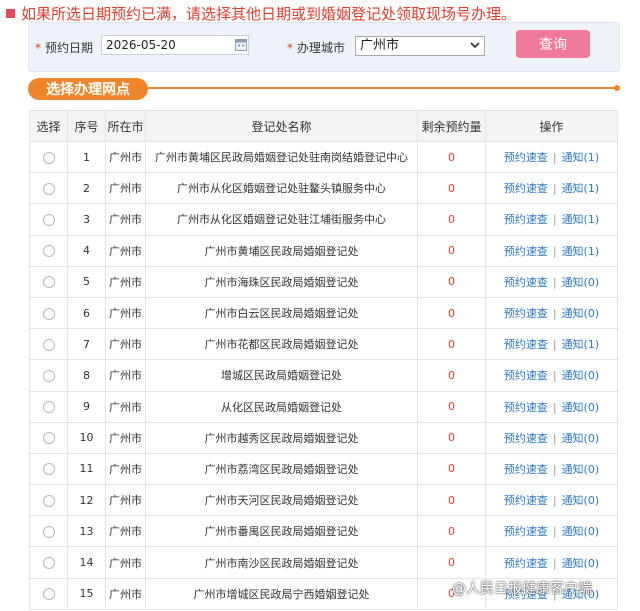 This screenshot has height=611, width=640. What do you see at coordinates (323, 313) in the screenshot?
I see `table-row: 6 广州市 广州市白云区民政局婚姻登记处 0 预约速查 | 通知(0)` at bounding box center [323, 313].